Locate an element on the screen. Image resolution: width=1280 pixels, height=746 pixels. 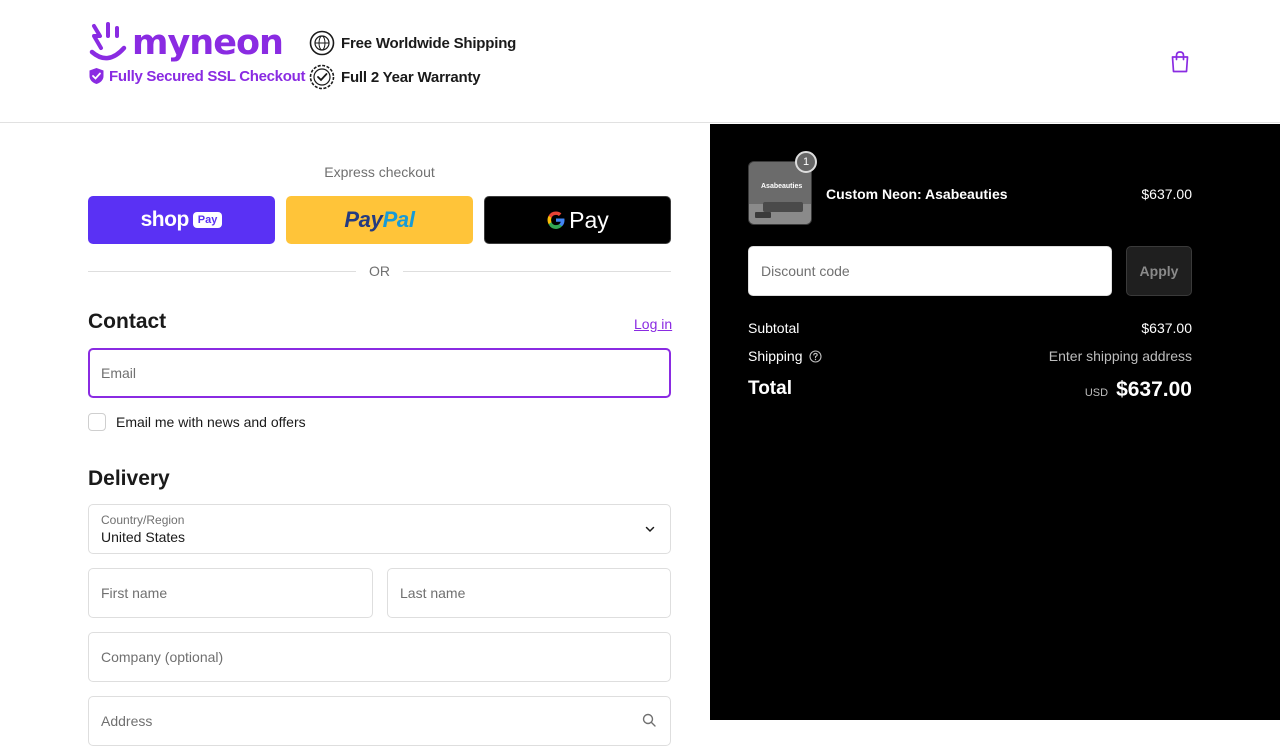
shop-pay-word: shop is located at coordinates (165, 219).